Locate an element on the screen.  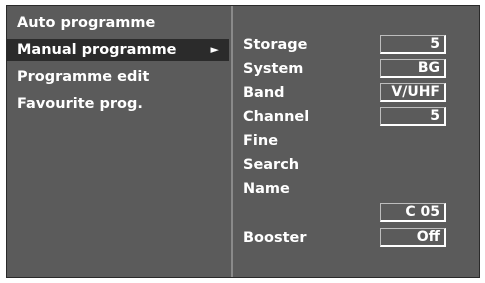
menu-item-label: Manual programme is located at coordinates (97, 50).